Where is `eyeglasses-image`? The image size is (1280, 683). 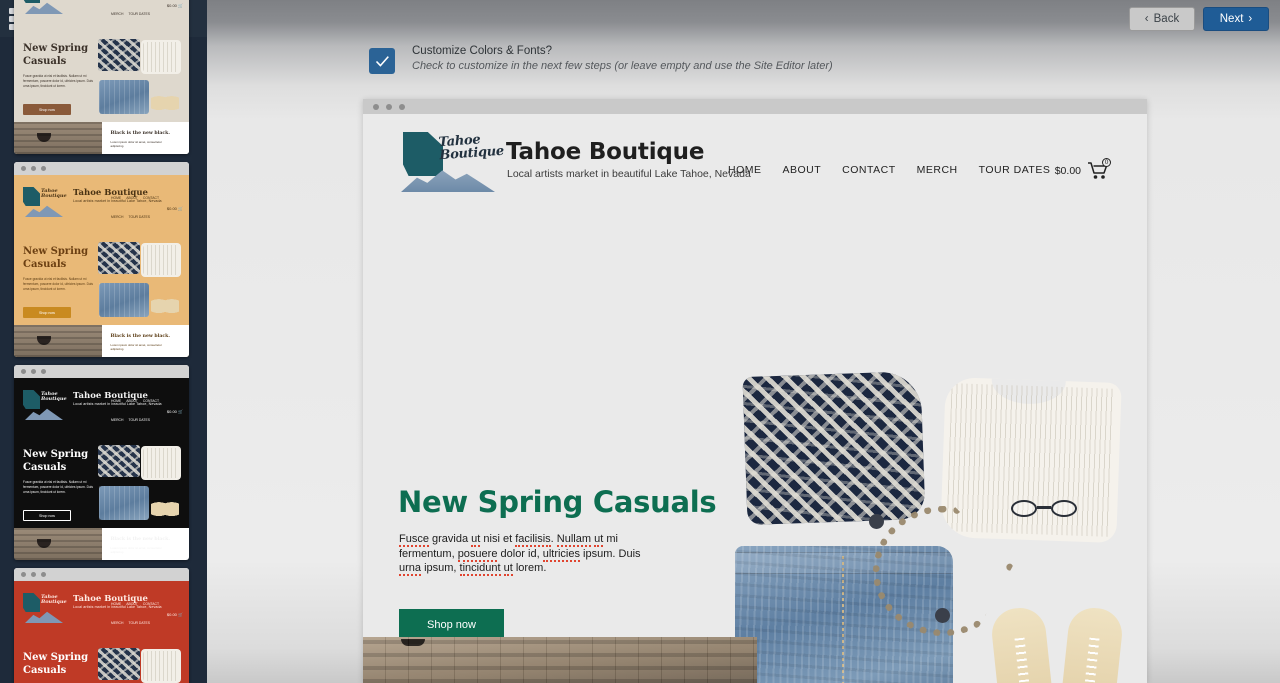
eyeglasses-image is located at coordinates (1044, 509).